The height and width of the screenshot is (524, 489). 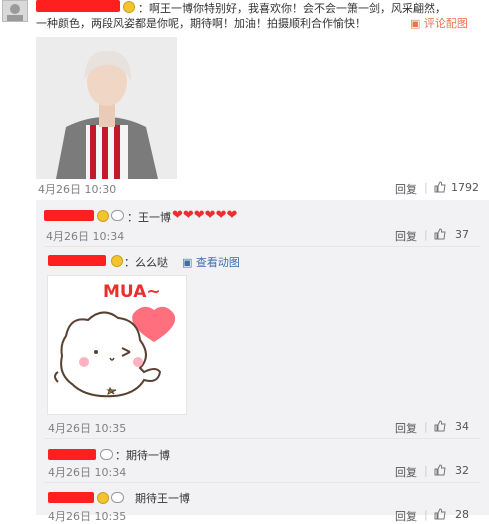 What do you see at coordinates (142, 455) in the screenshot?
I see `reply-text: ：期待一博` at bounding box center [142, 455].